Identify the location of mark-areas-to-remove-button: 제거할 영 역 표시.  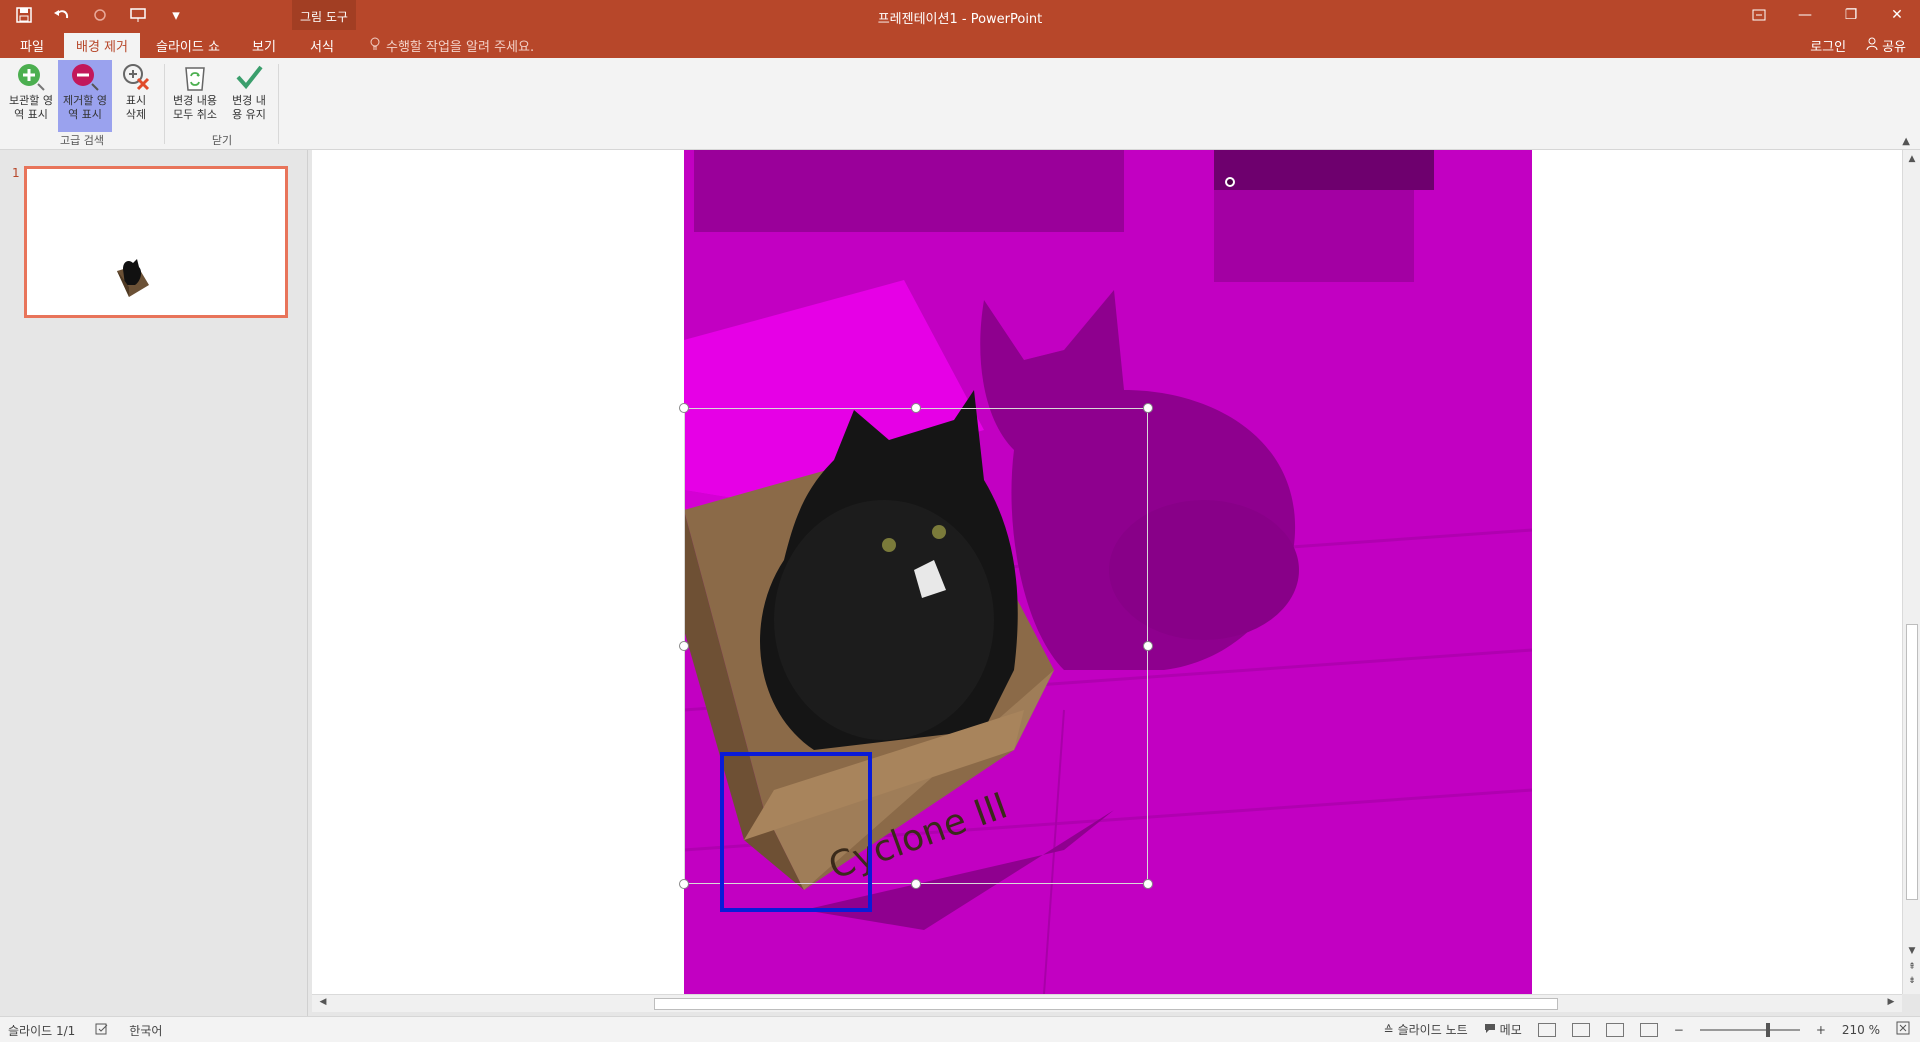
(85, 96).